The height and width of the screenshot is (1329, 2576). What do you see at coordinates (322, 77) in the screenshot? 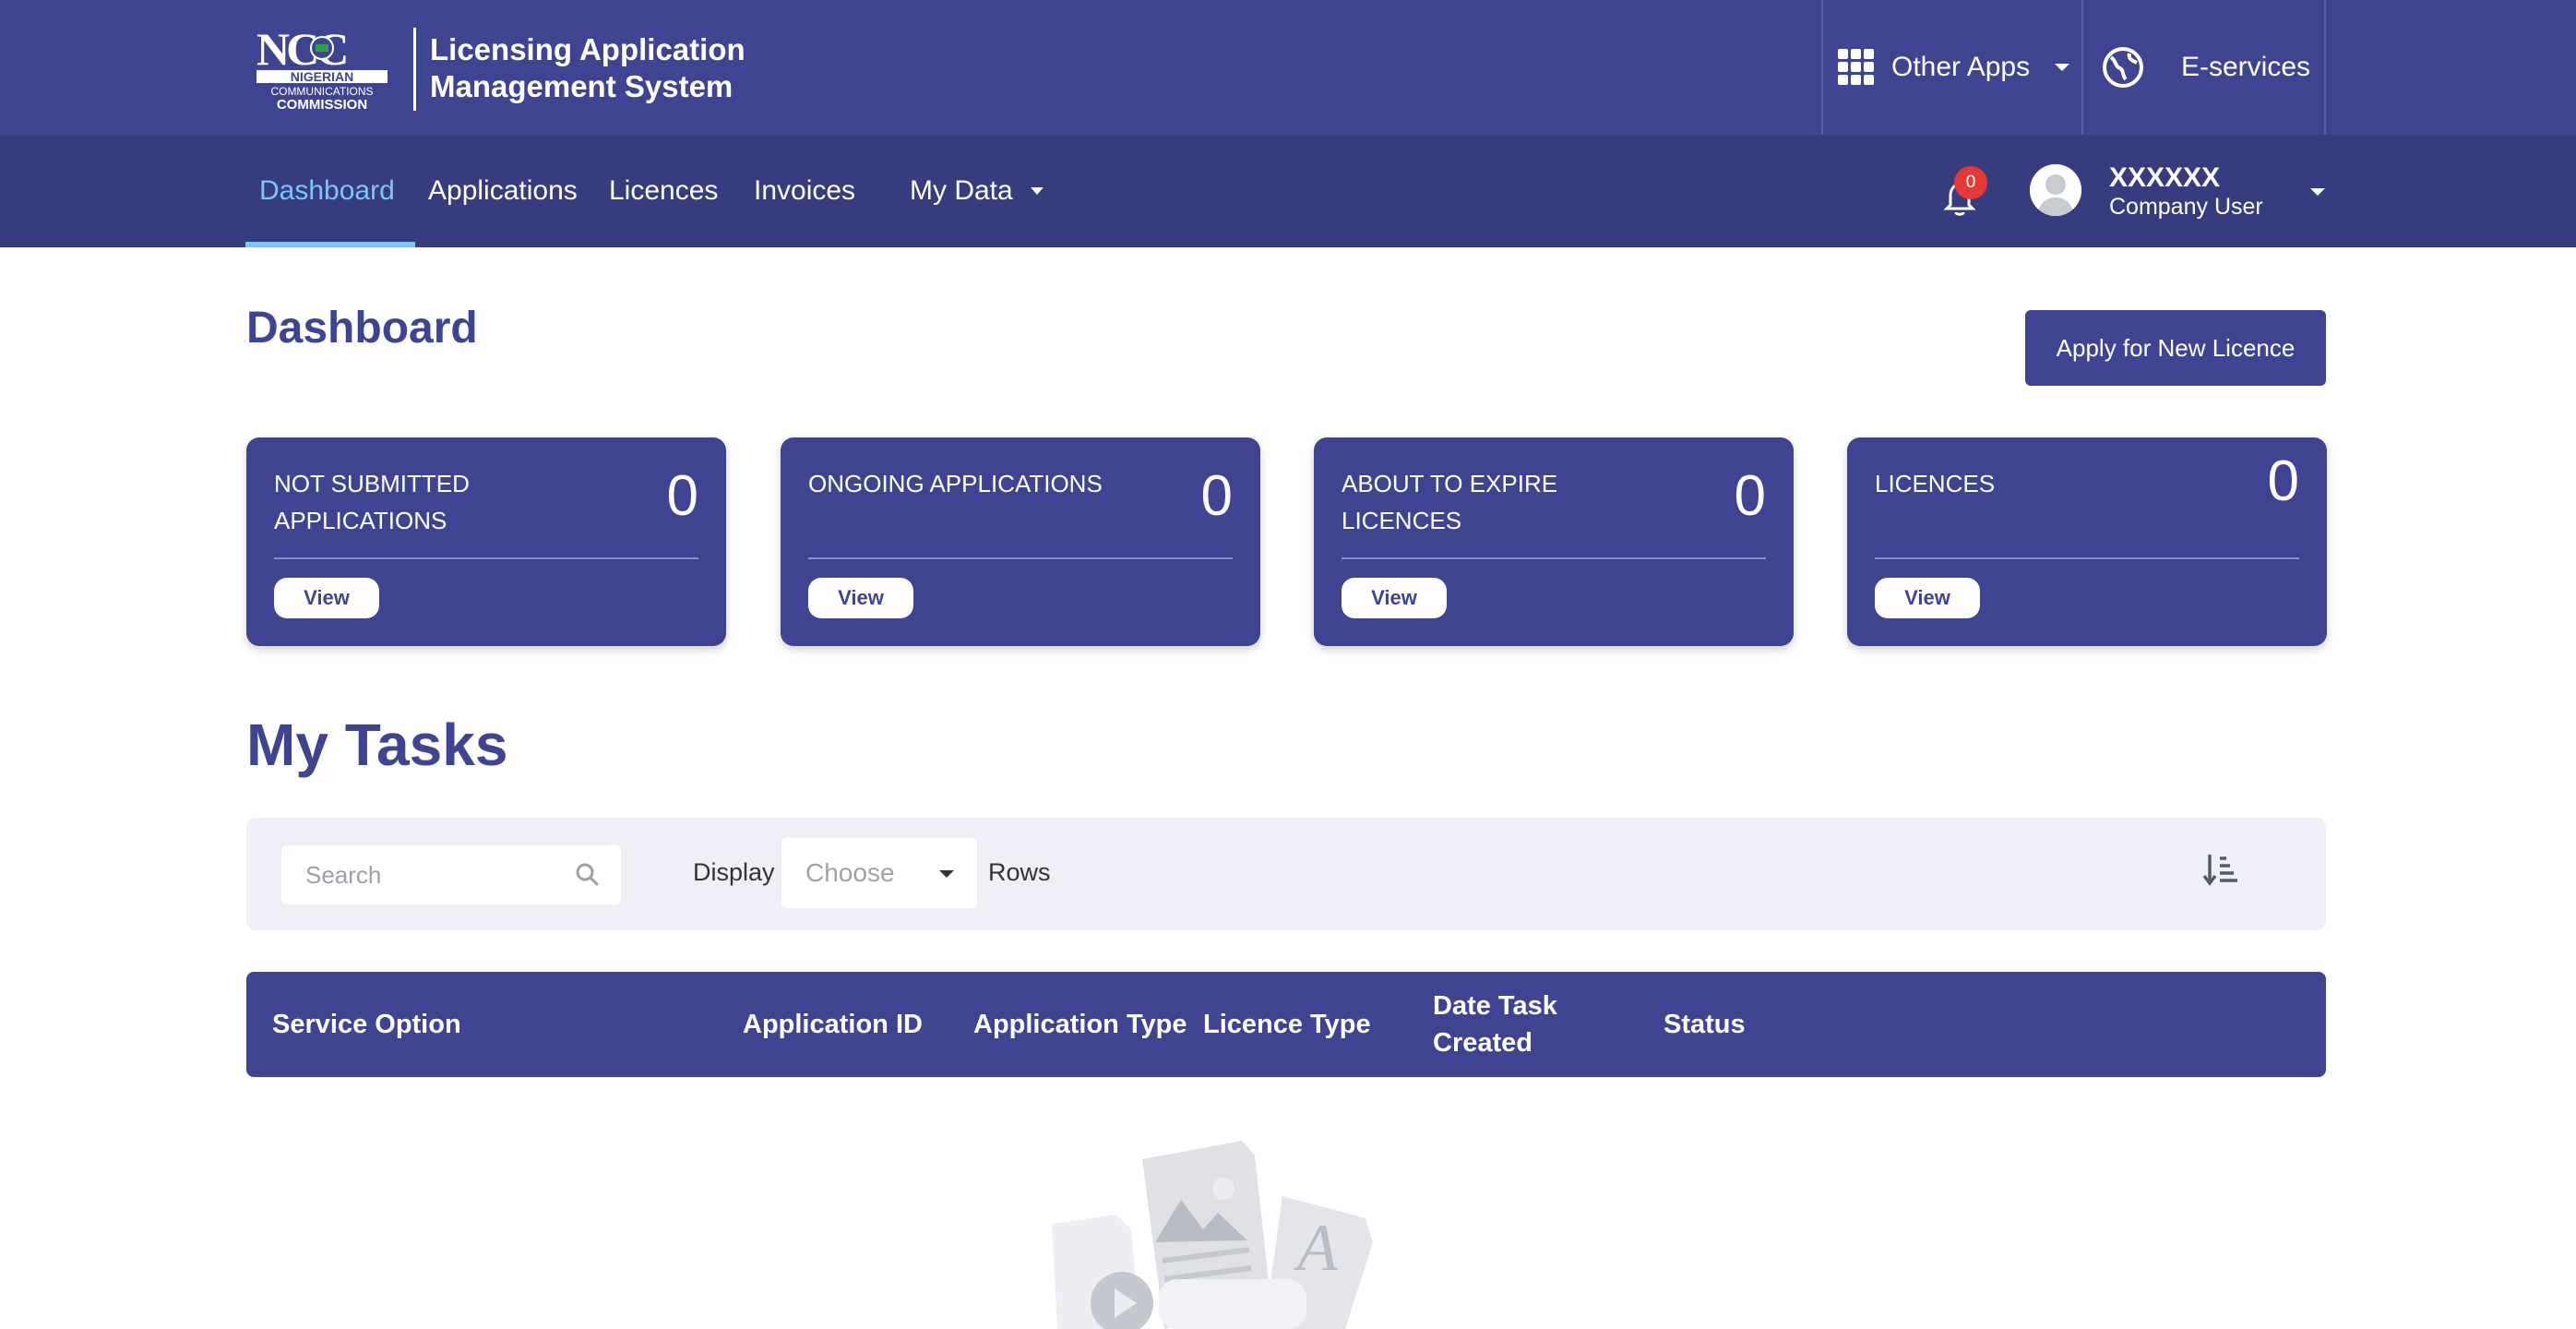
I see `svg-text: NIGERIAN` at bounding box center [322, 77].